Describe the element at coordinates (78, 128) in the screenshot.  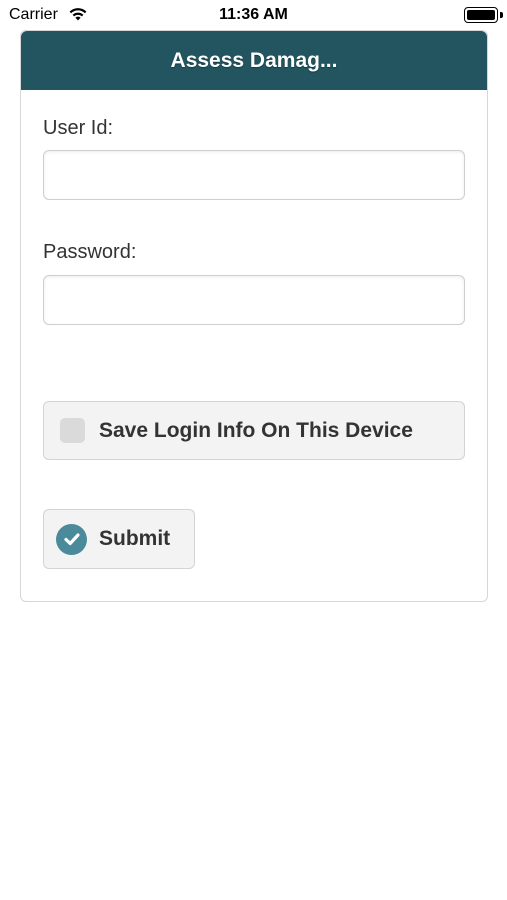
I see `user-id-label: User Id:` at that location.